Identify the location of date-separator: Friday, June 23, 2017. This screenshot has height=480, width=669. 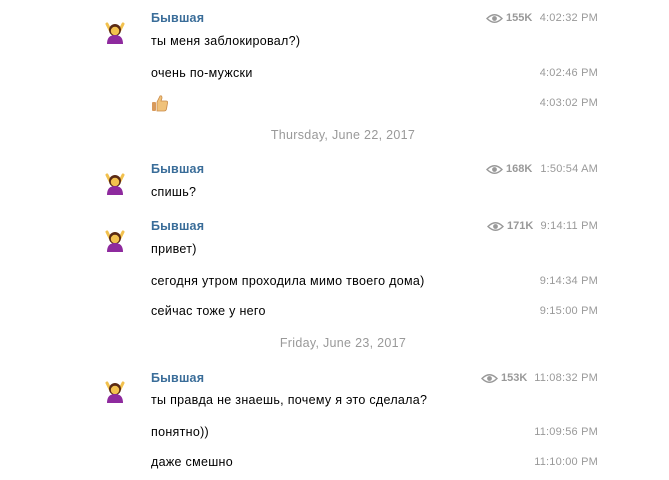
(343, 343).